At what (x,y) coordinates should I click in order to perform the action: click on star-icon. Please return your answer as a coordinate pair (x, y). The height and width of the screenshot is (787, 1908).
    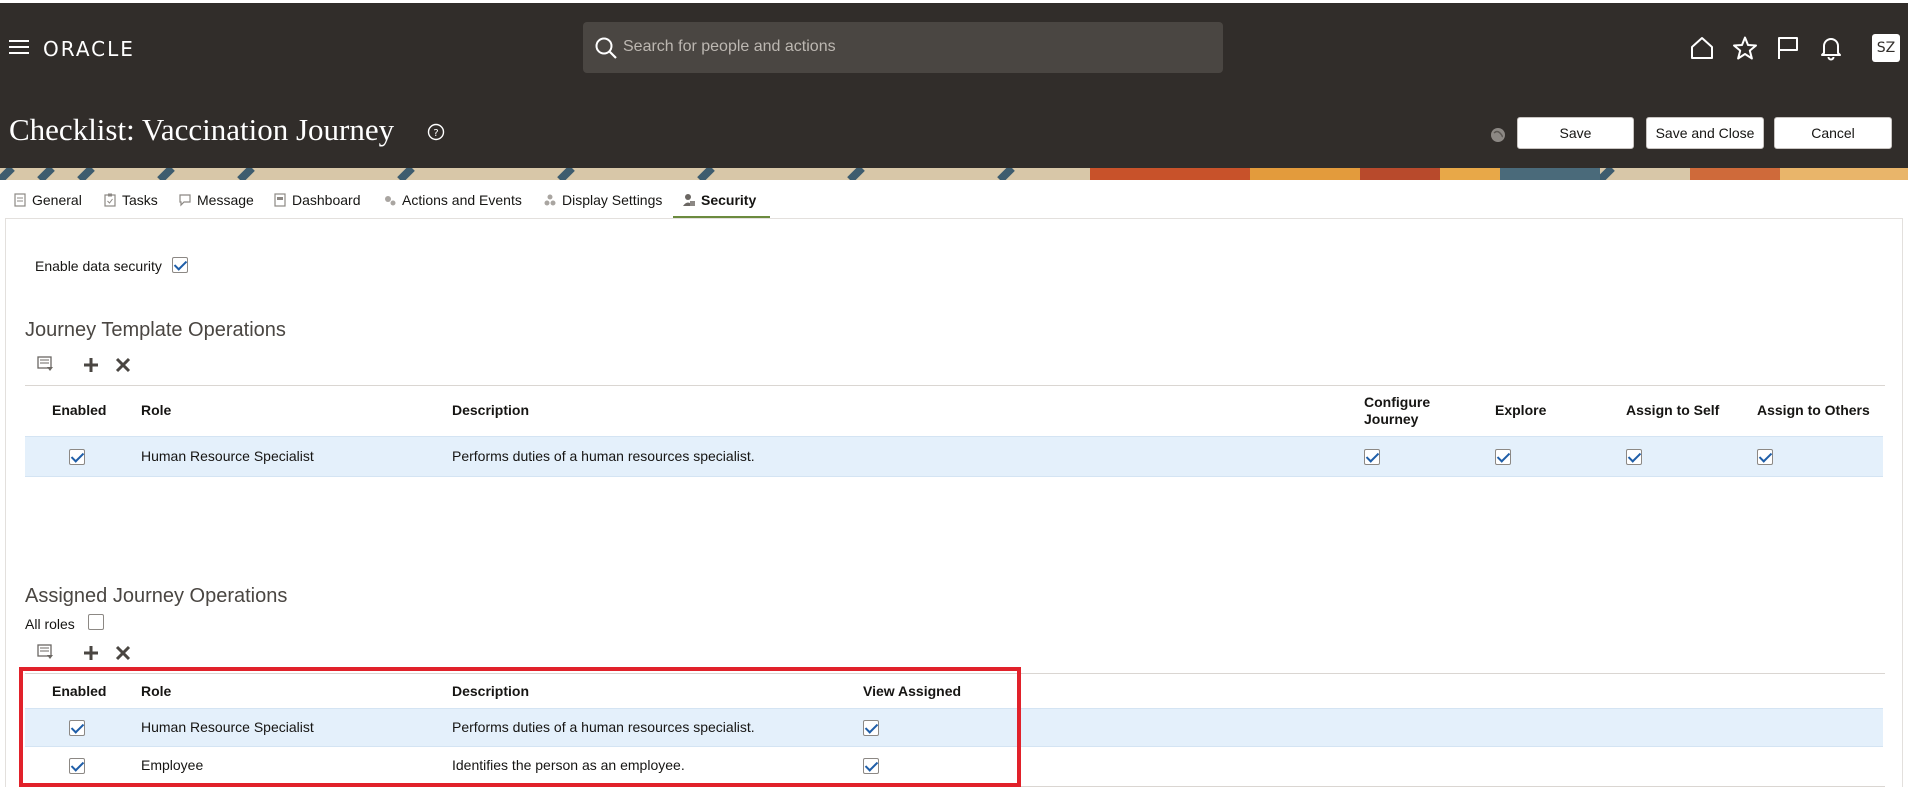
    Looking at the image, I should click on (1745, 48).